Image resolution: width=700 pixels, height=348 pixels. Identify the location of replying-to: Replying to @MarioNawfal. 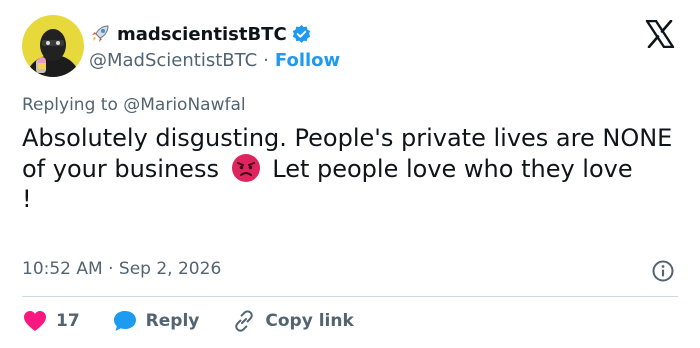
(134, 105).